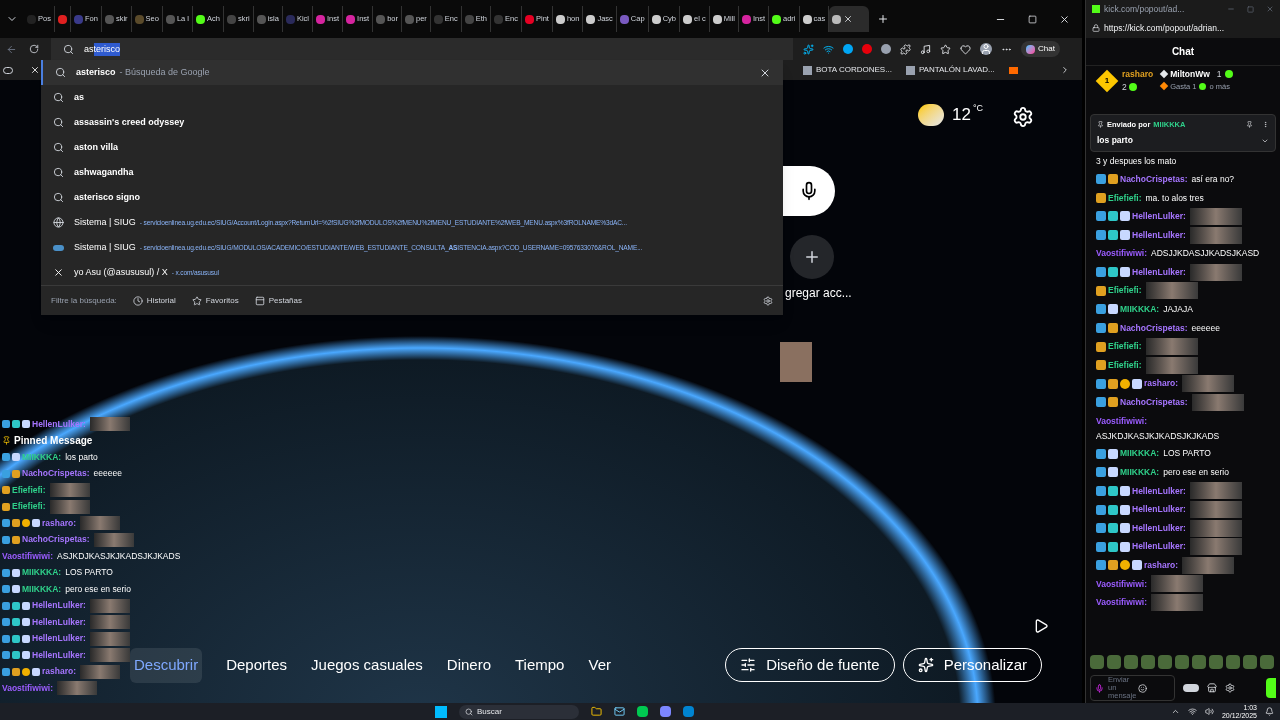 This screenshot has height=720, width=1280. What do you see at coordinates (34, 49) in the screenshot?
I see `reload-icon` at bounding box center [34, 49].